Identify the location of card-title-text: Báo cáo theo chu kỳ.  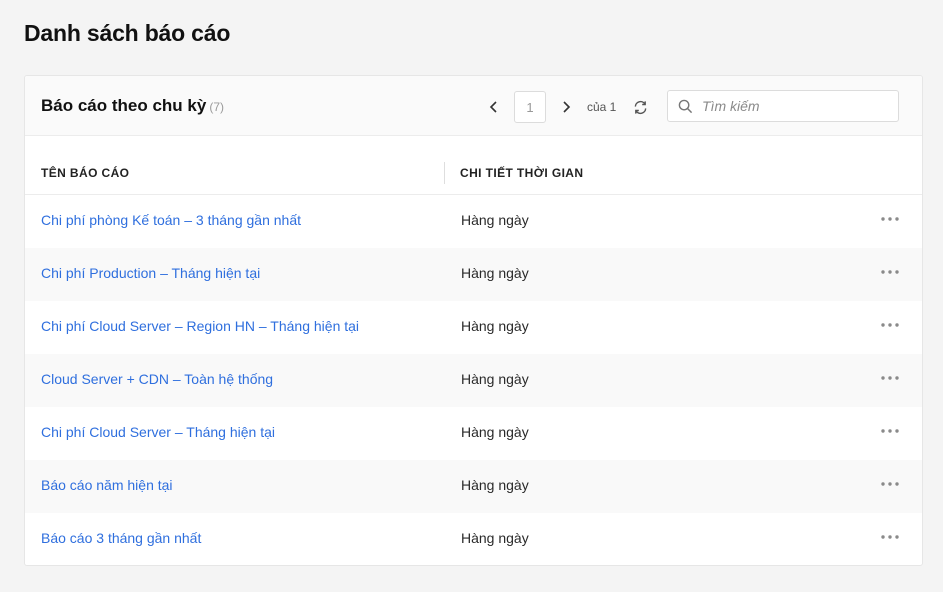
(124, 105).